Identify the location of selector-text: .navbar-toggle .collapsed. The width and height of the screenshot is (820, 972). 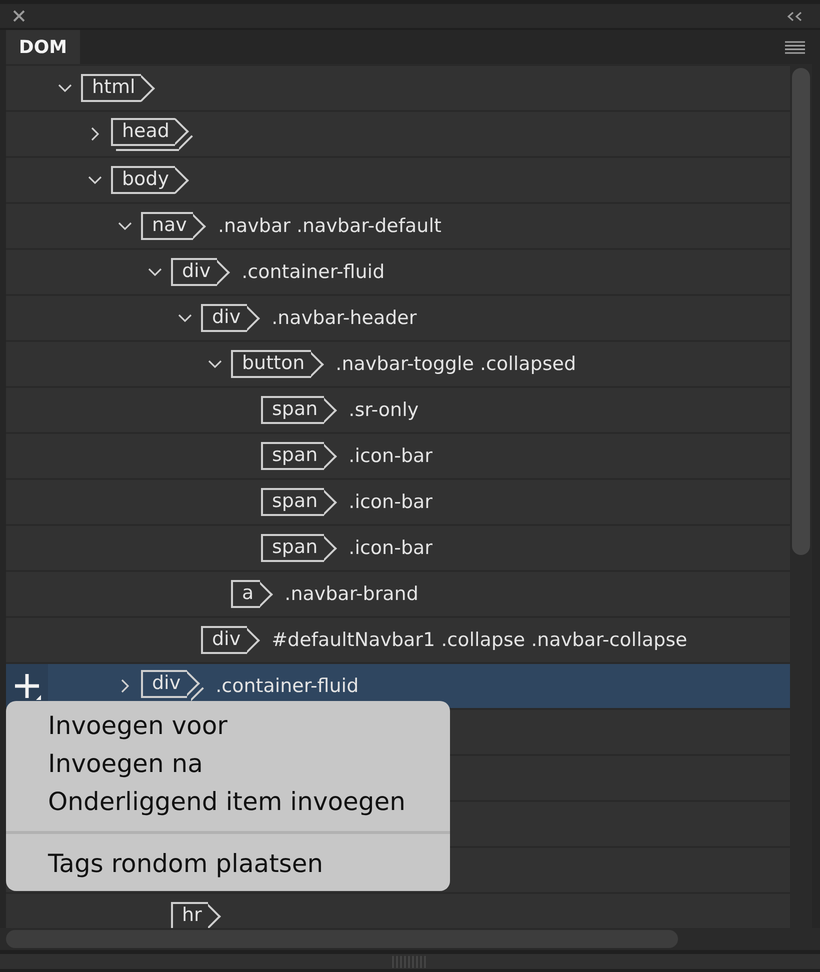
(456, 364).